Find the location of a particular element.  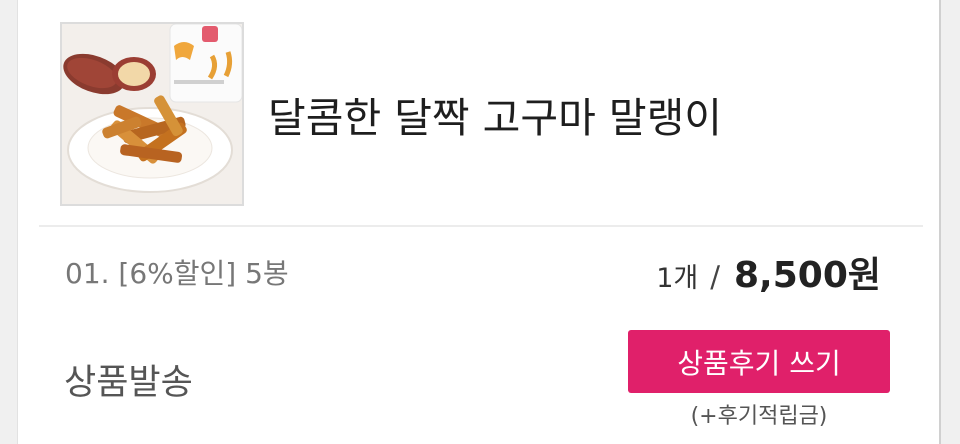

price-summary: 1개 / 8,500원 is located at coordinates (768, 272).